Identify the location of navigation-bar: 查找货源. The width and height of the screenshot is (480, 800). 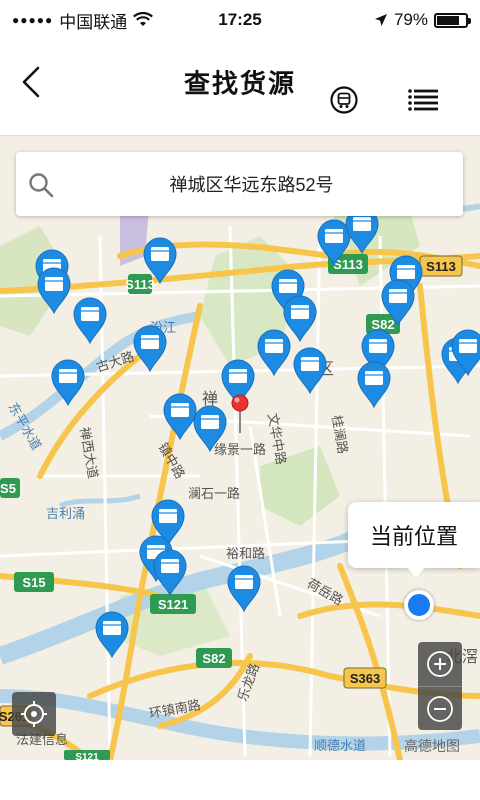
(240, 88).